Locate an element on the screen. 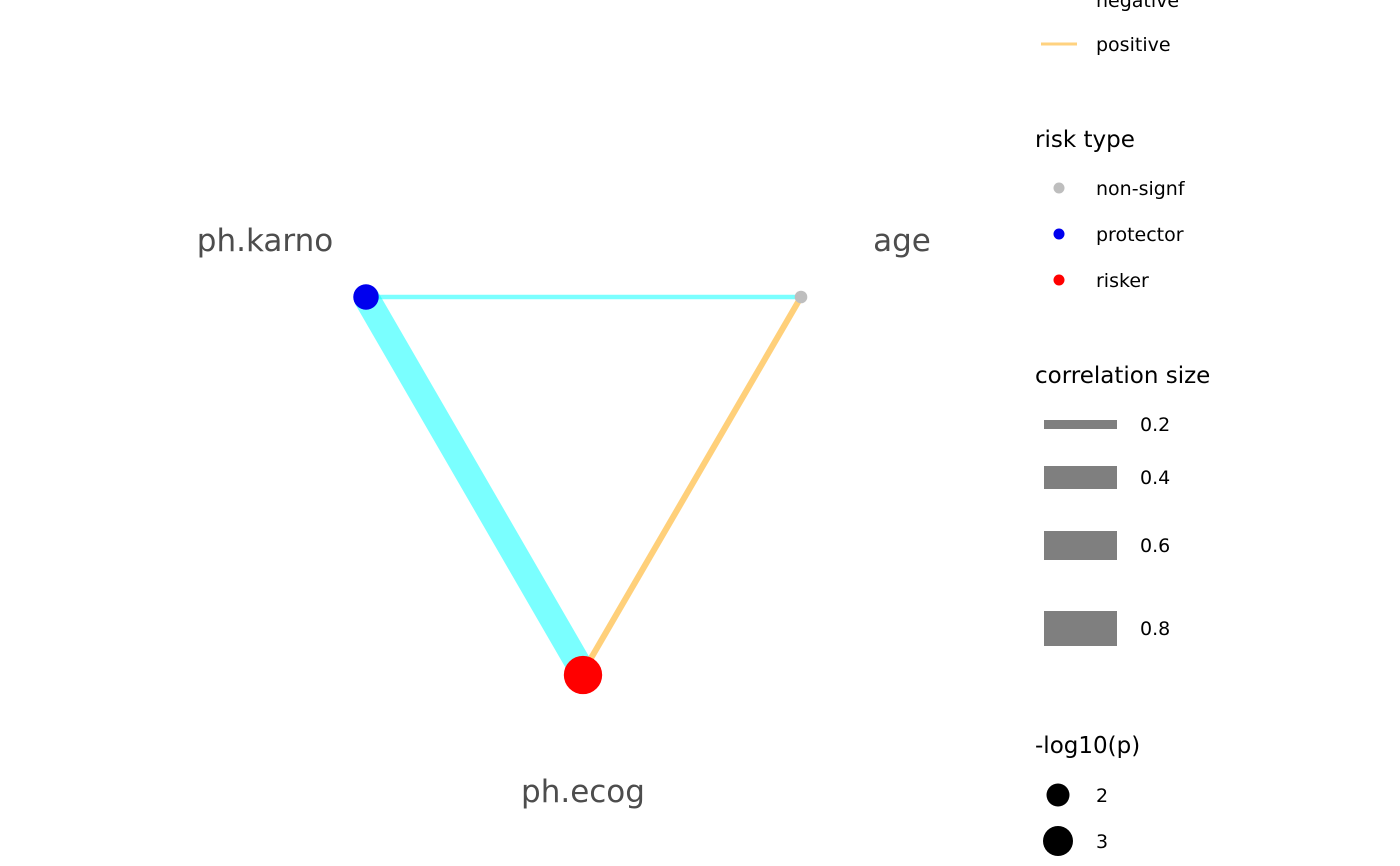 This screenshot has width=1400, height=866. legend-label-pvalue-3: 3 is located at coordinates (1102, 842).